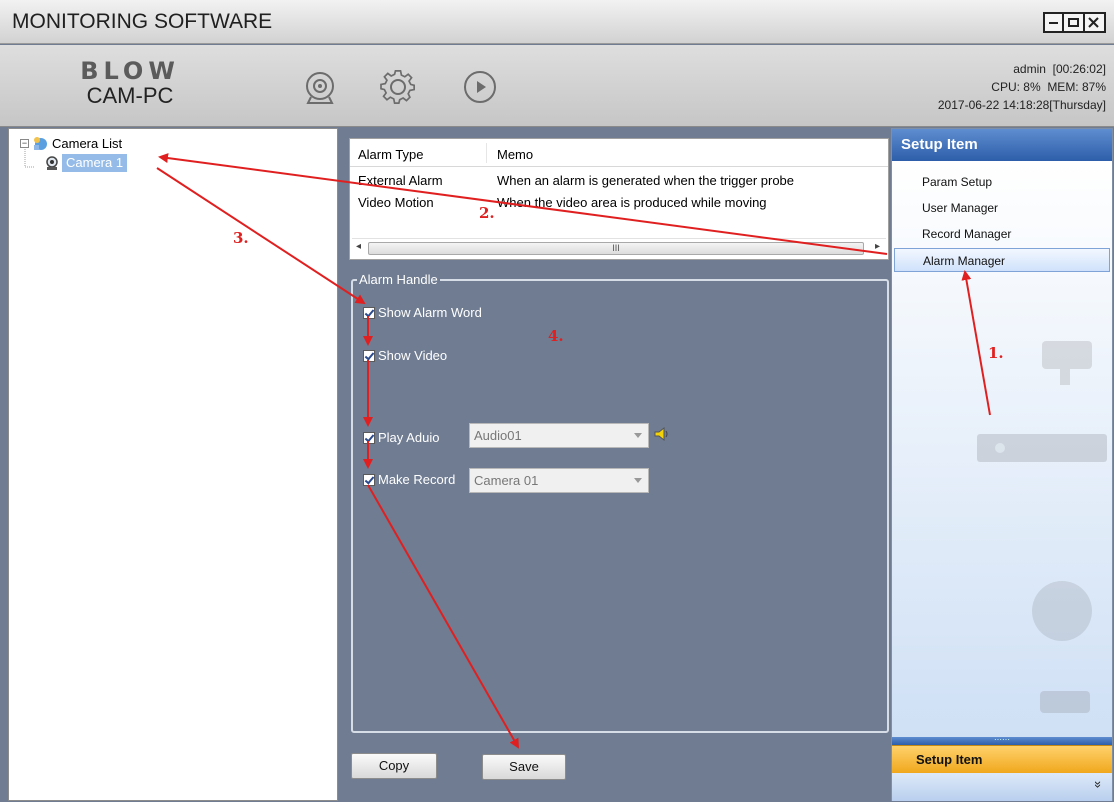 This screenshot has height=802, width=1114. I want to click on make-record-option: Make Record, so click(409, 479).